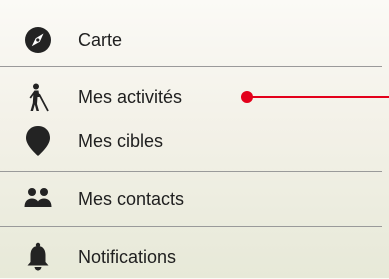  What do you see at coordinates (131, 198) in the screenshot?
I see `menu-item-label: Mes contacts` at bounding box center [131, 198].